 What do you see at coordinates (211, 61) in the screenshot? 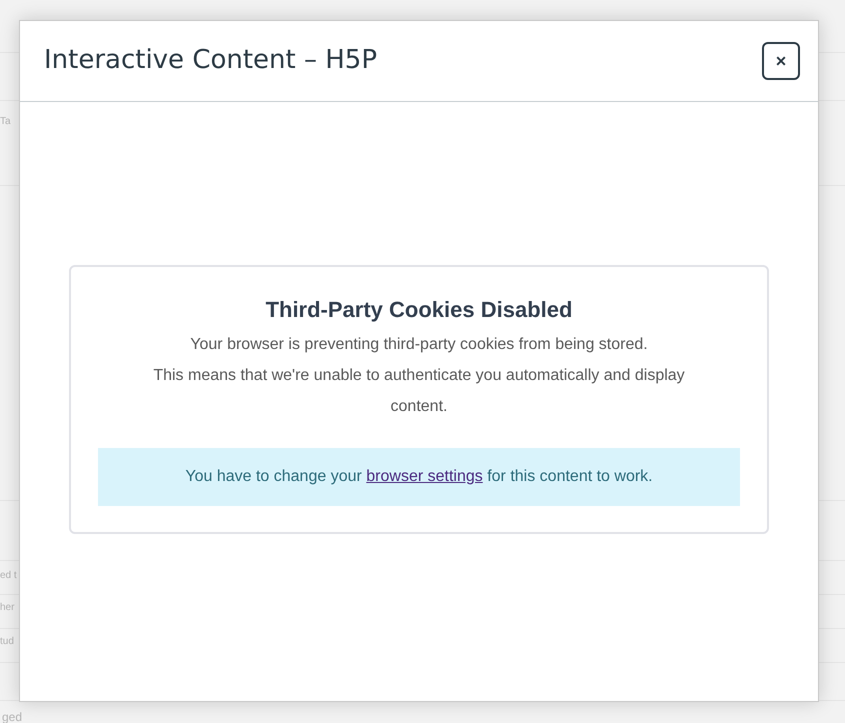
I see `dialog-title: Interactive Content – H5P` at bounding box center [211, 61].